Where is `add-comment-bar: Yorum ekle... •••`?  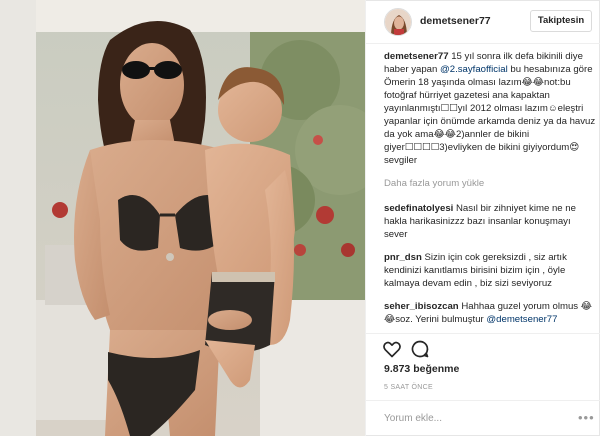 add-comment-bar: Yorum ekle... ••• is located at coordinates (483, 418).